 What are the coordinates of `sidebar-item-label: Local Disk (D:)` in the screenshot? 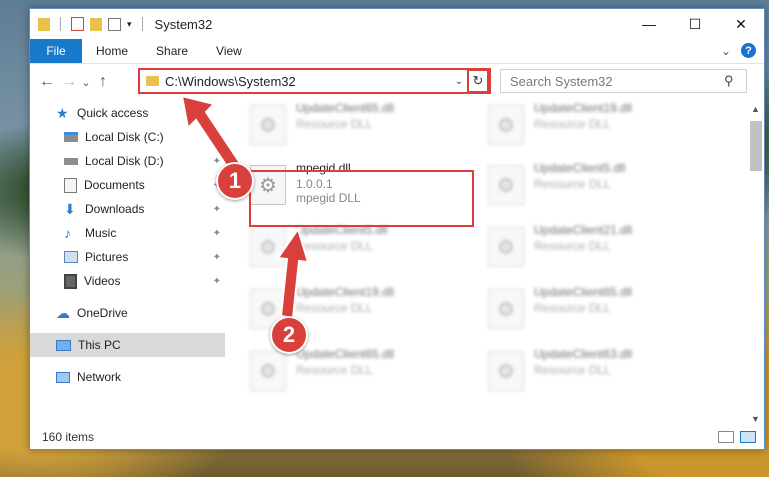 It's located at (124, 161).